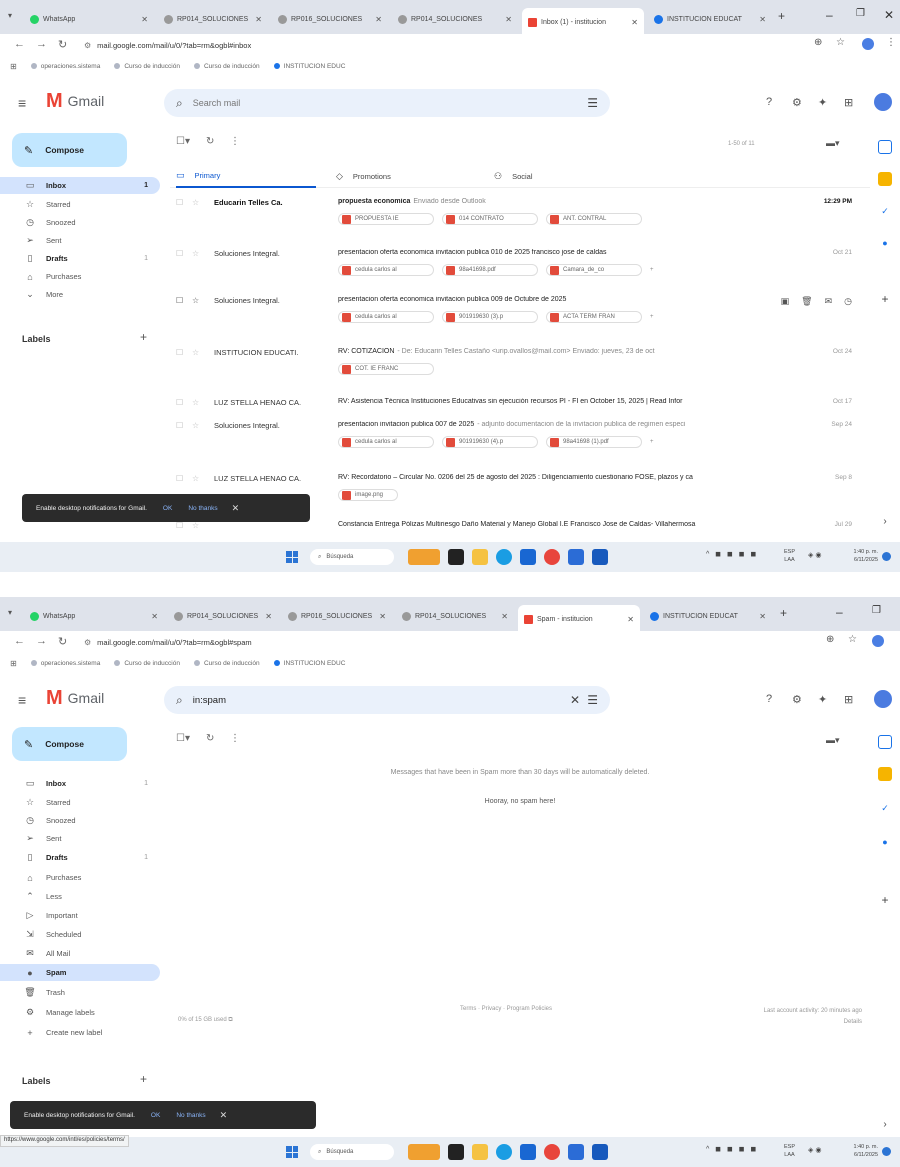  I want to click on search-bar: ⌕ in:spam ✕ ☰, so click(387, 700).